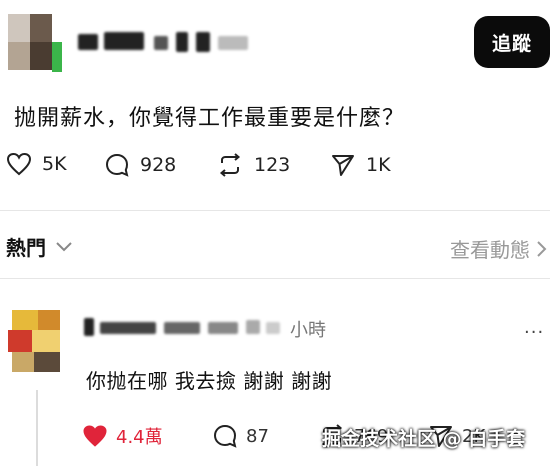  I want to click on reply-author-redacted, so click(184, 327).